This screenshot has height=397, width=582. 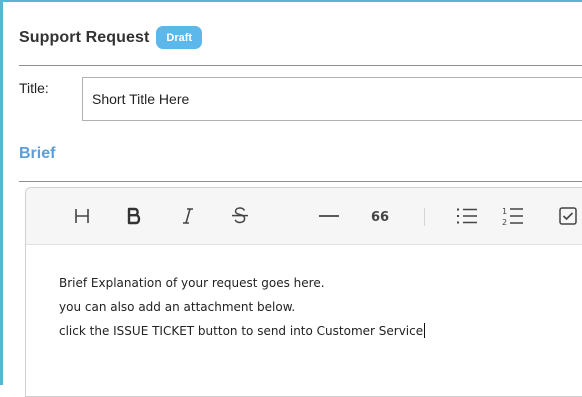 What do you see at coordinates (177, 307) in the screenshot?
I see `content-line: you can also add an attachment below.` at bounding box center [177, 307].